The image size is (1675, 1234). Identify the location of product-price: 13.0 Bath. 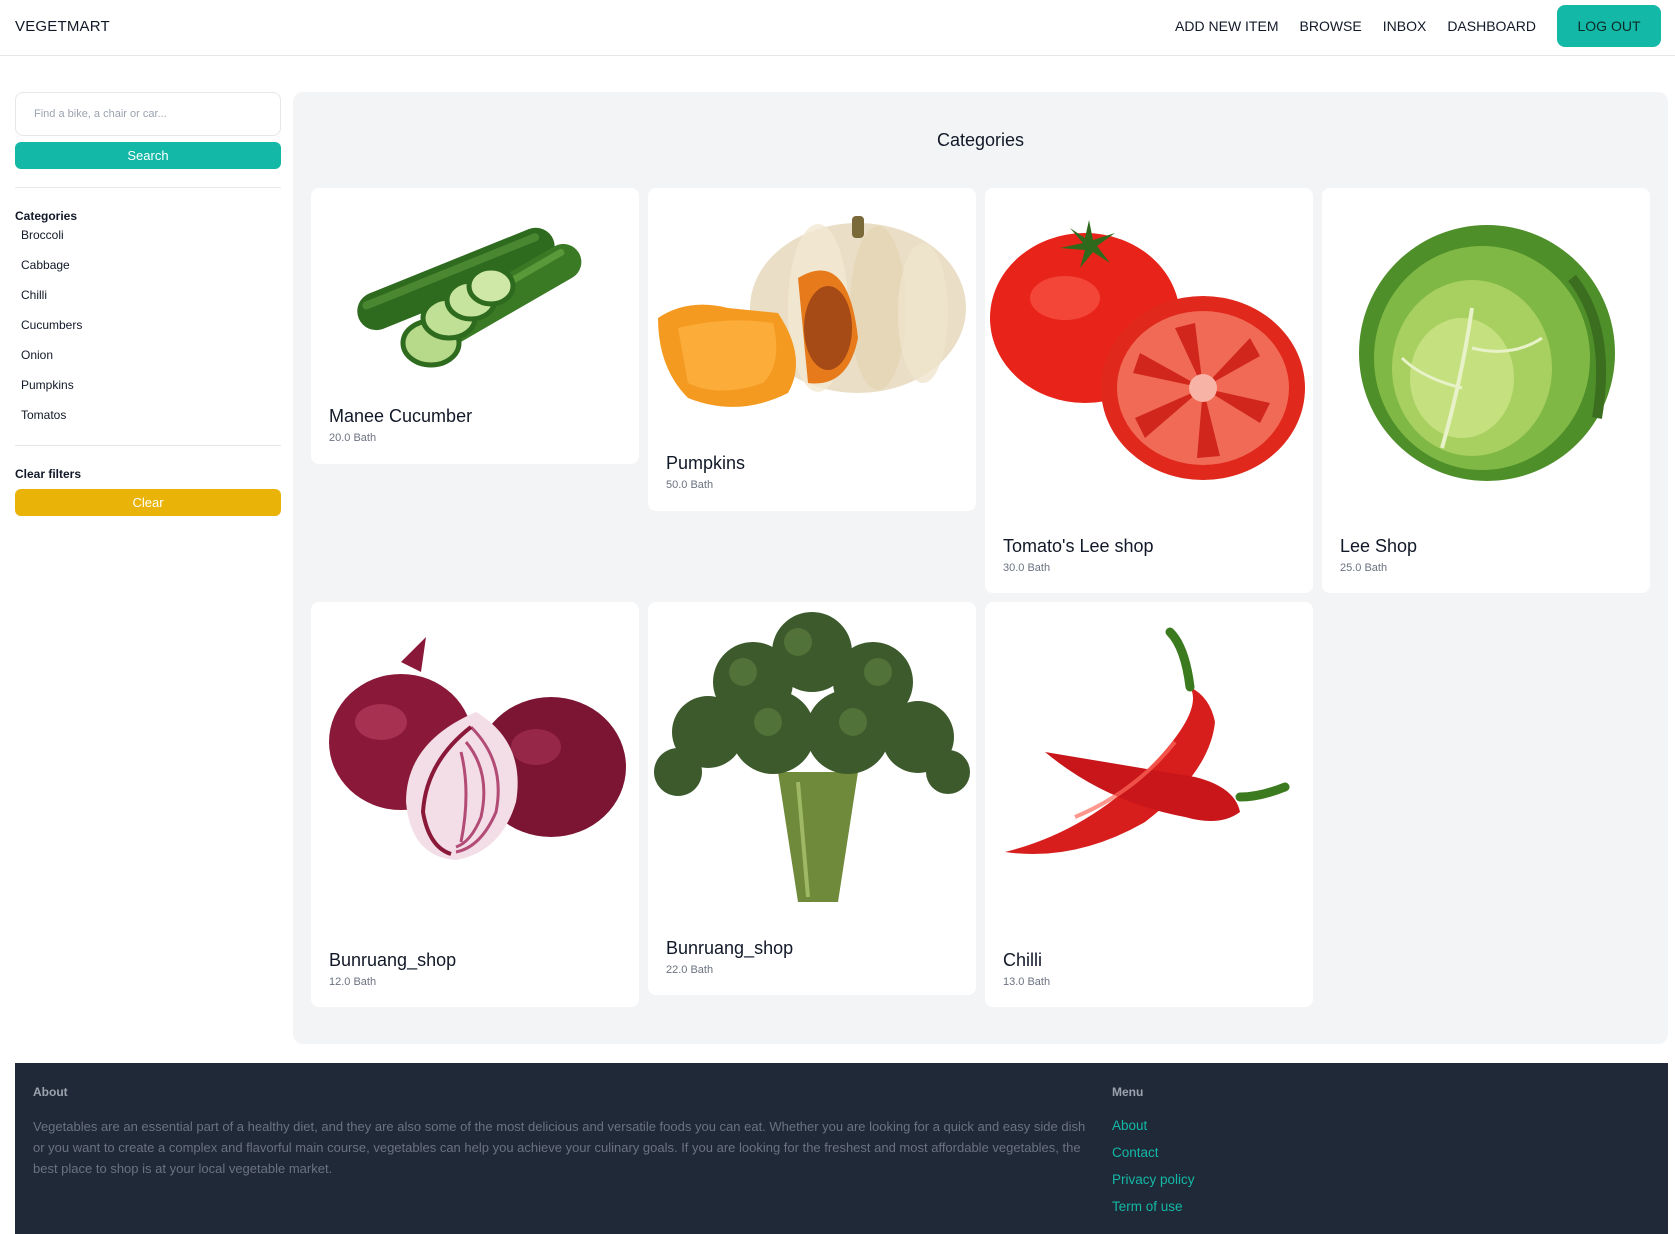
(1027, 982).